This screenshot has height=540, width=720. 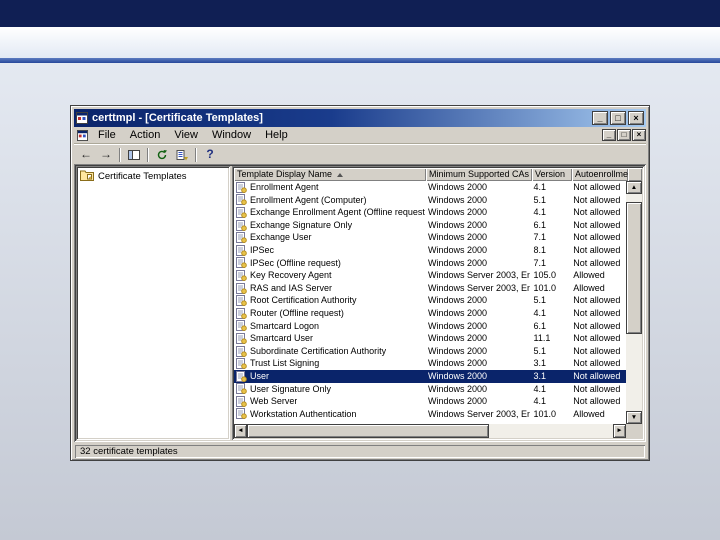 I want to click on table-row: User Windows 2000 3.1 Not allowed, so click(x=430, y=376).